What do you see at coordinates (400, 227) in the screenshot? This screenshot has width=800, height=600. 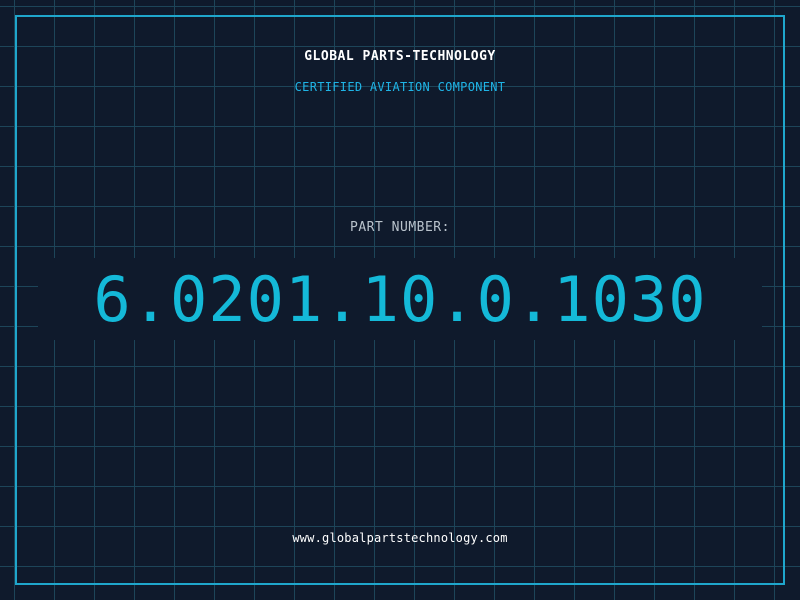 I see `part-number-label: PART NUMBER:` at bounding box center [400, 227].